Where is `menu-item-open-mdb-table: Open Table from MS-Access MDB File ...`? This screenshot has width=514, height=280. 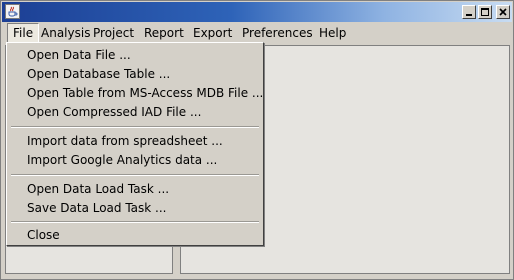 menu-item-open-mdb-table: Open Table from MS-Access MDB File ... is located at coordinates (145, 93).